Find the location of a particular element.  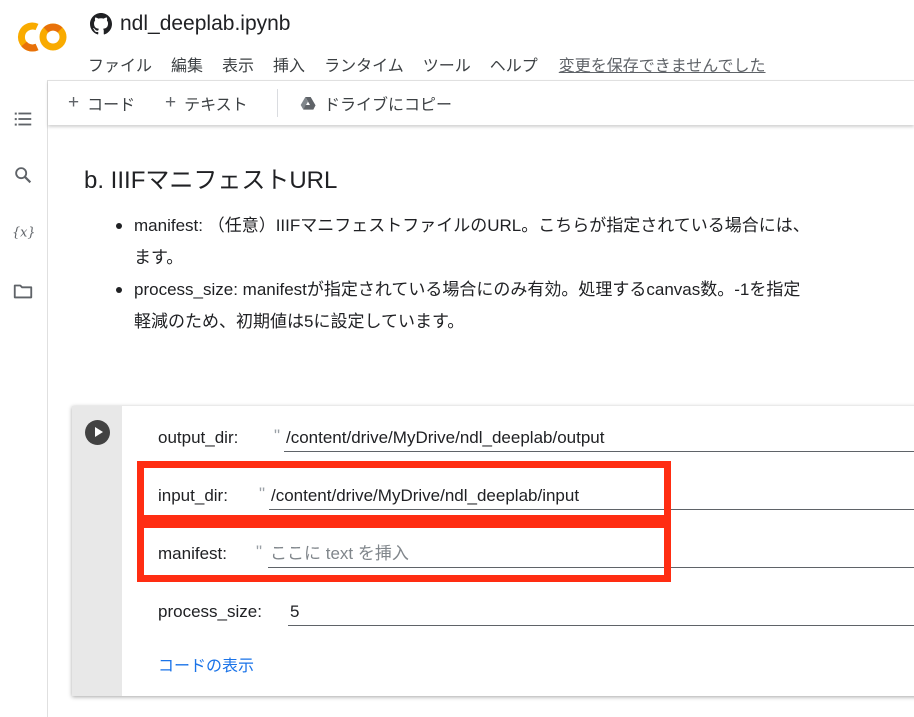

folder-icon is located at coordinates (23, 291).